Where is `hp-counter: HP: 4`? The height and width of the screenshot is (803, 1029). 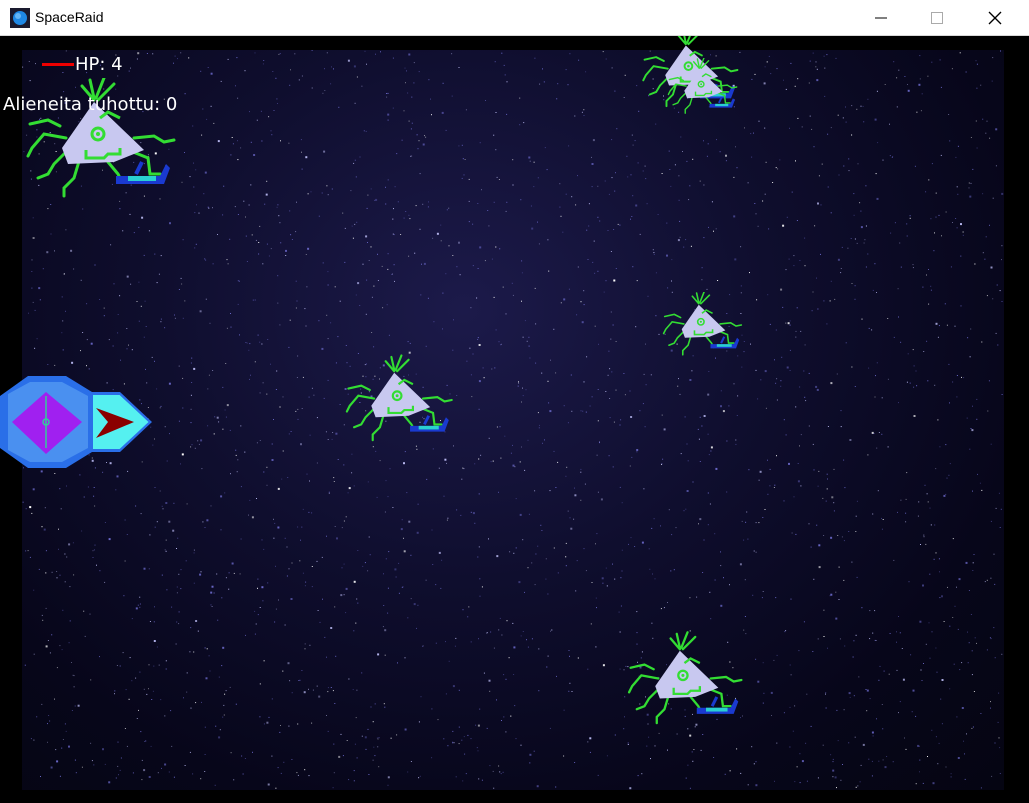 hp-counter: HP: 4 is located at coordinates (99, 64).